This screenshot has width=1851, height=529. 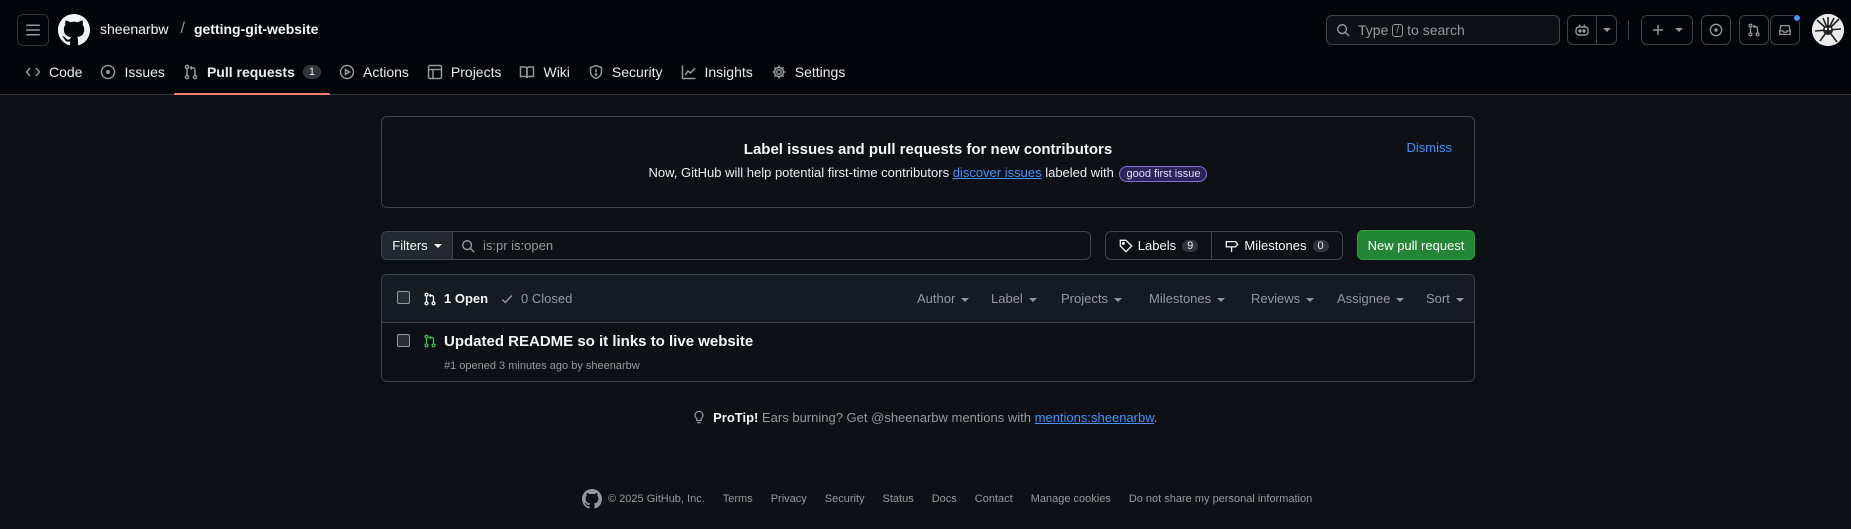 What do you see at coordinates (33, 72) in the screenshot?
I see `code-icon` at bounding box center [33, 72].